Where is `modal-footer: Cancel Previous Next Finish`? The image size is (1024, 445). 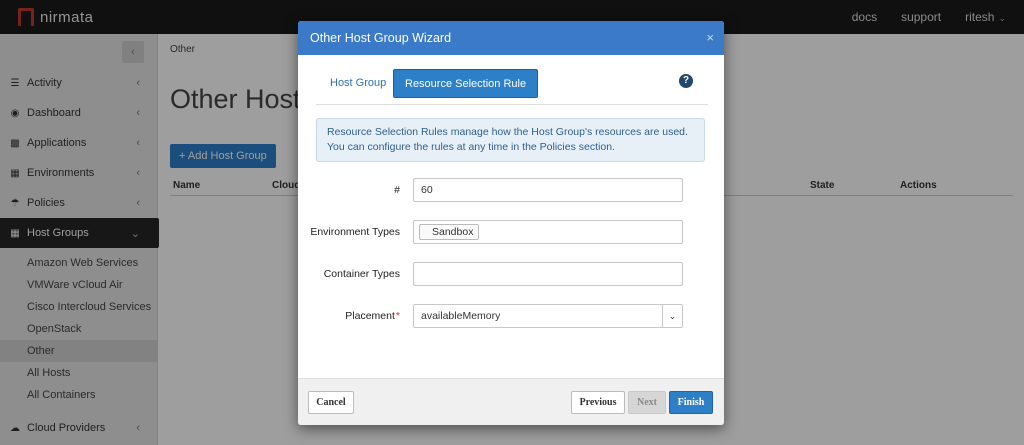 modal-footer: Cancel Previous Next Finish is located at coordinates (511, 401).